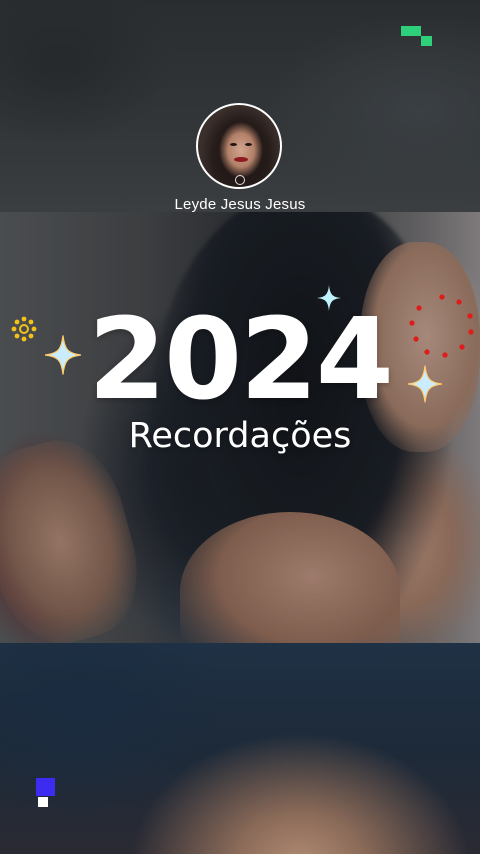 The image size is (480, 854). Describe the element at coordinates (239, 146) in the screenshot. I see `profile-avatar` at that location.